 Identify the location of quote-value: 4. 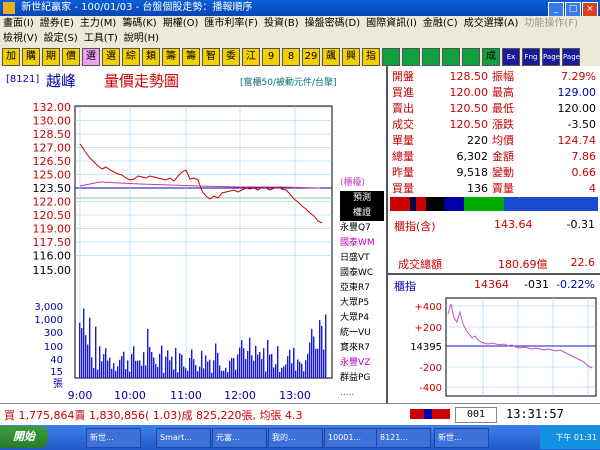
(592, 188).